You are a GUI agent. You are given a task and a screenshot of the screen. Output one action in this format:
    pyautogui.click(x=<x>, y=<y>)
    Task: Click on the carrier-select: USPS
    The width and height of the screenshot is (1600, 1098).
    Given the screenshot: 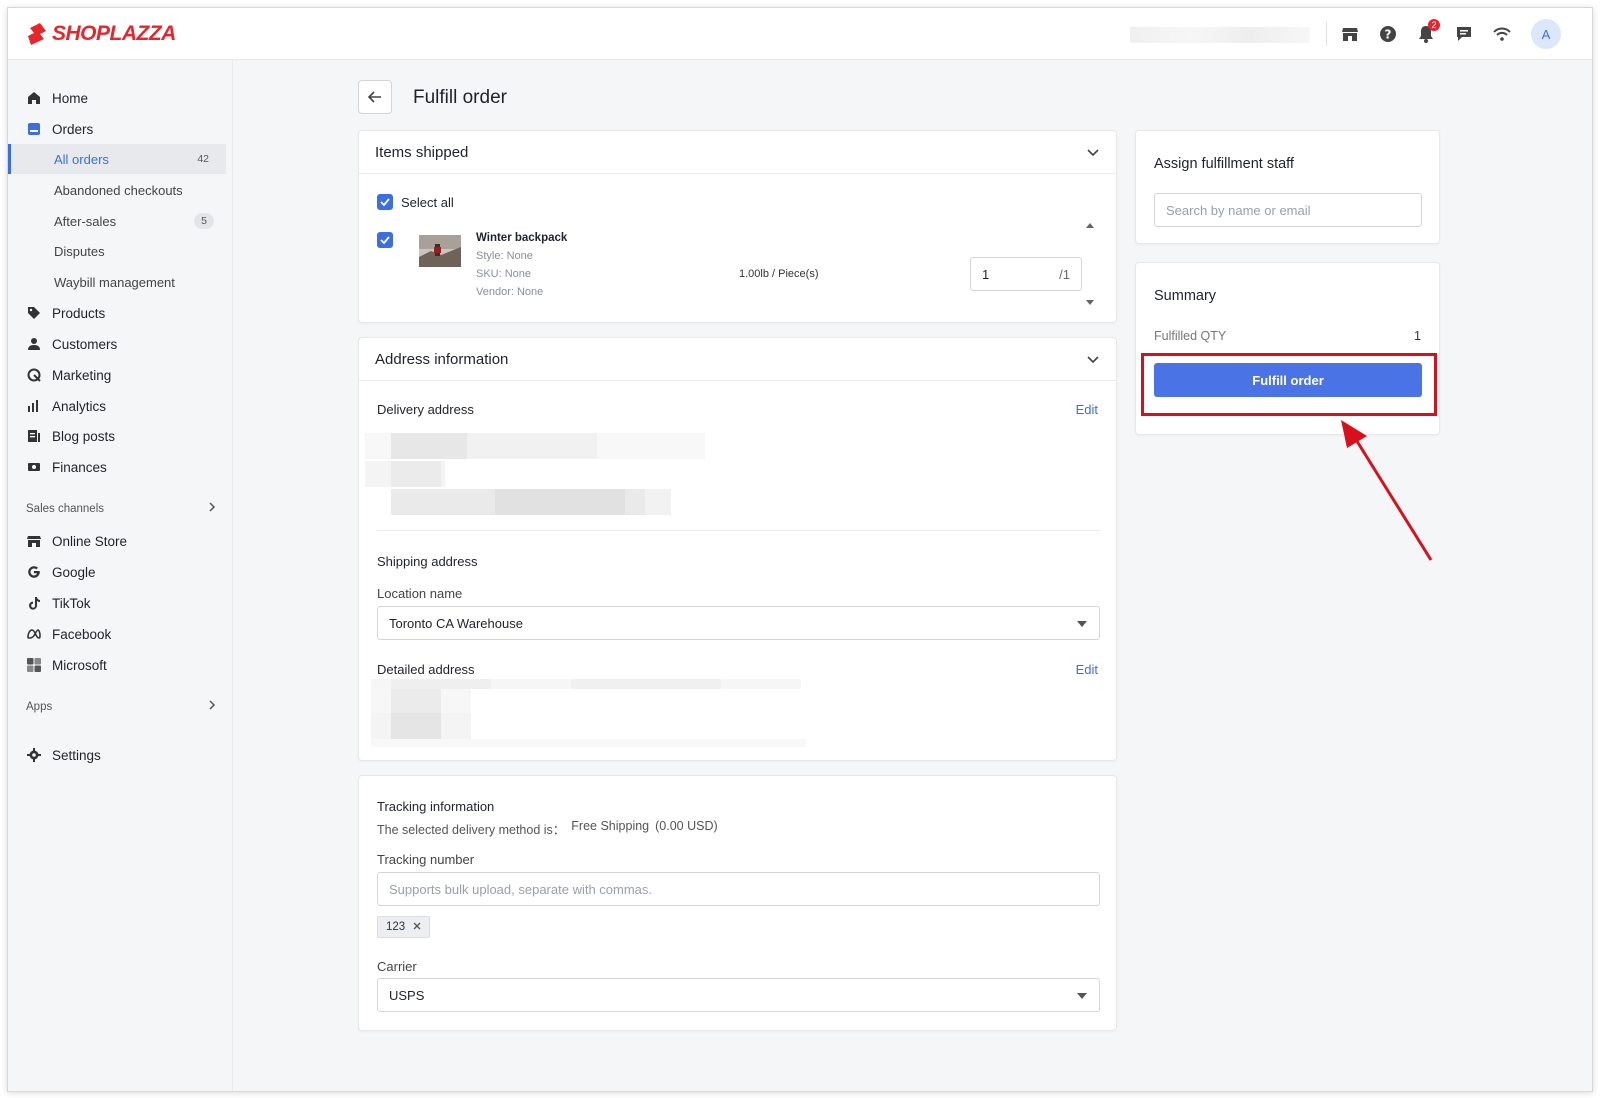 What is the action you would take?
    pyautogui.click(x=738, y=995)
    